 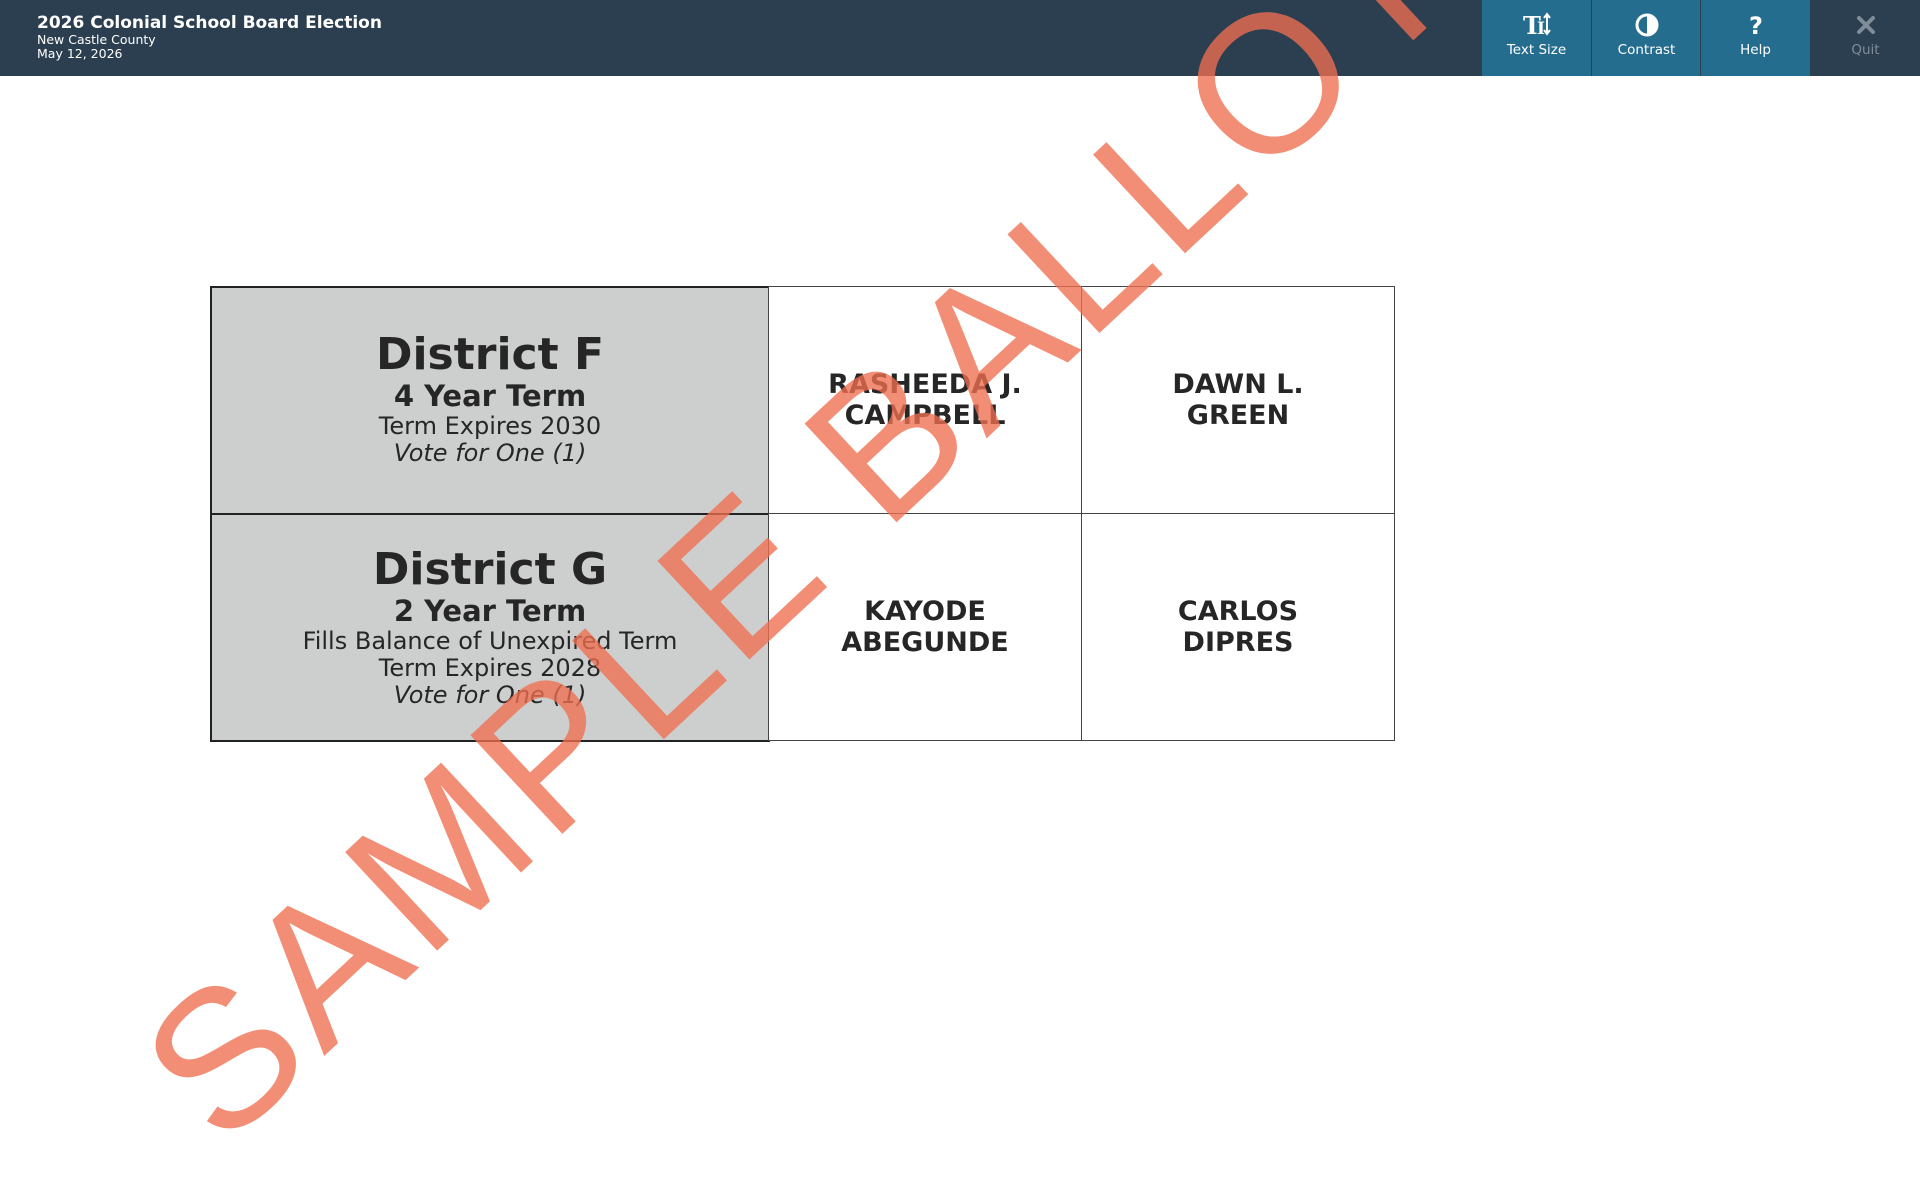 I want to click on candidate-option: RASHEEDA J. CAMPBELL, so click(x=925, y=400).